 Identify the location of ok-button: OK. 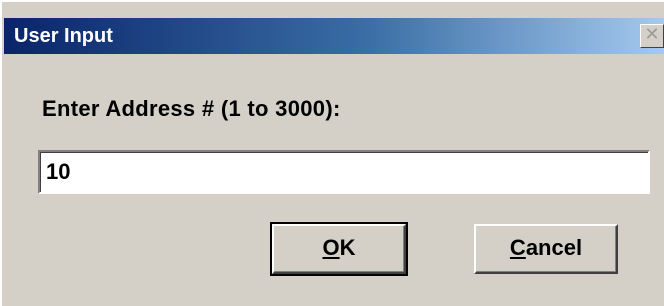
(339, 249).